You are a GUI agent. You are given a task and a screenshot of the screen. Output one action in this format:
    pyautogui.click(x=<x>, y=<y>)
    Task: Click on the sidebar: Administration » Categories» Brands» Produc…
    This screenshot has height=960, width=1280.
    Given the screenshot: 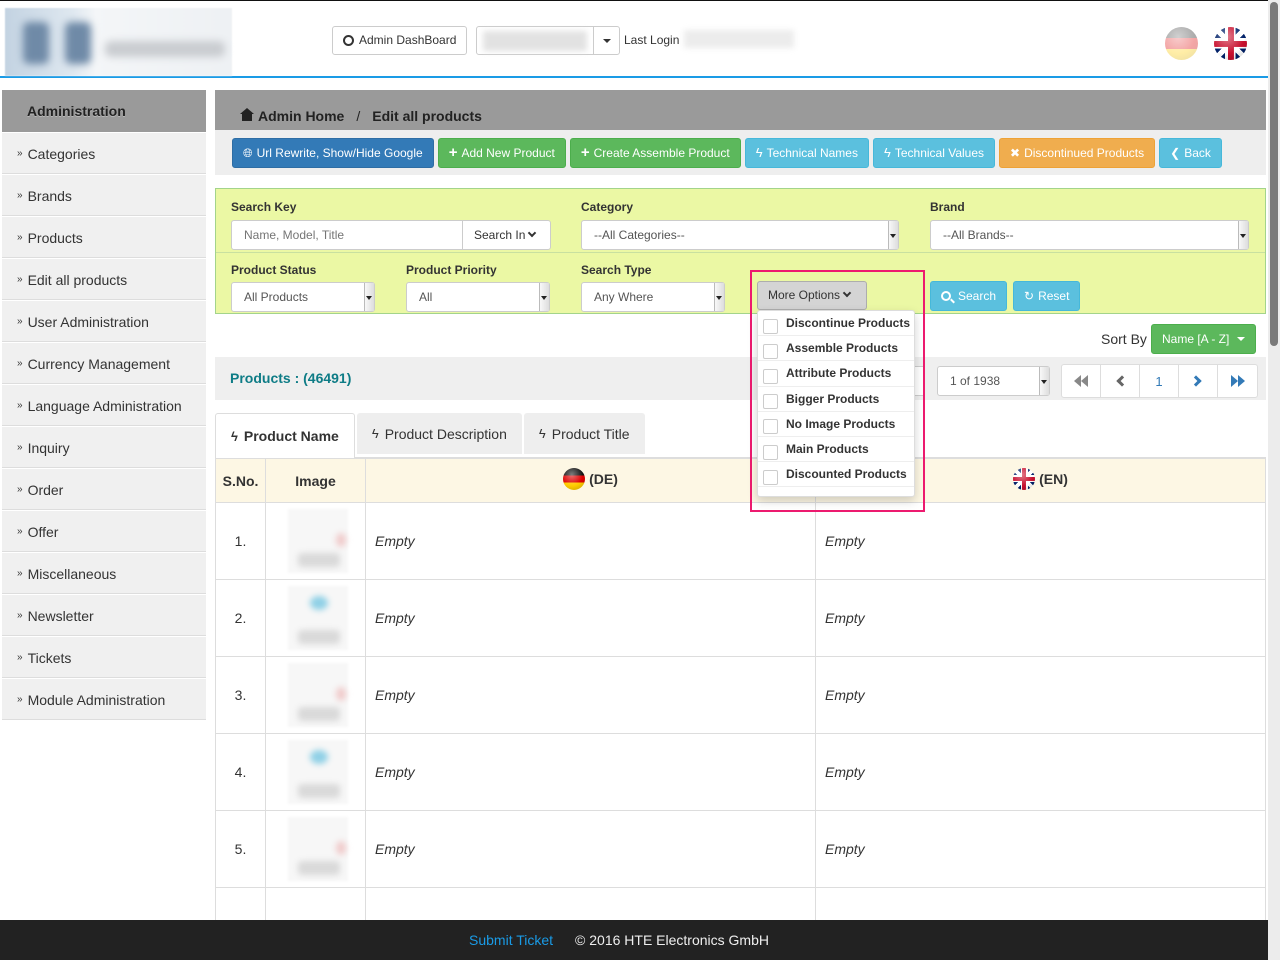 What is the action you would take?
    pyautogui.click(x=104, y=405)
    